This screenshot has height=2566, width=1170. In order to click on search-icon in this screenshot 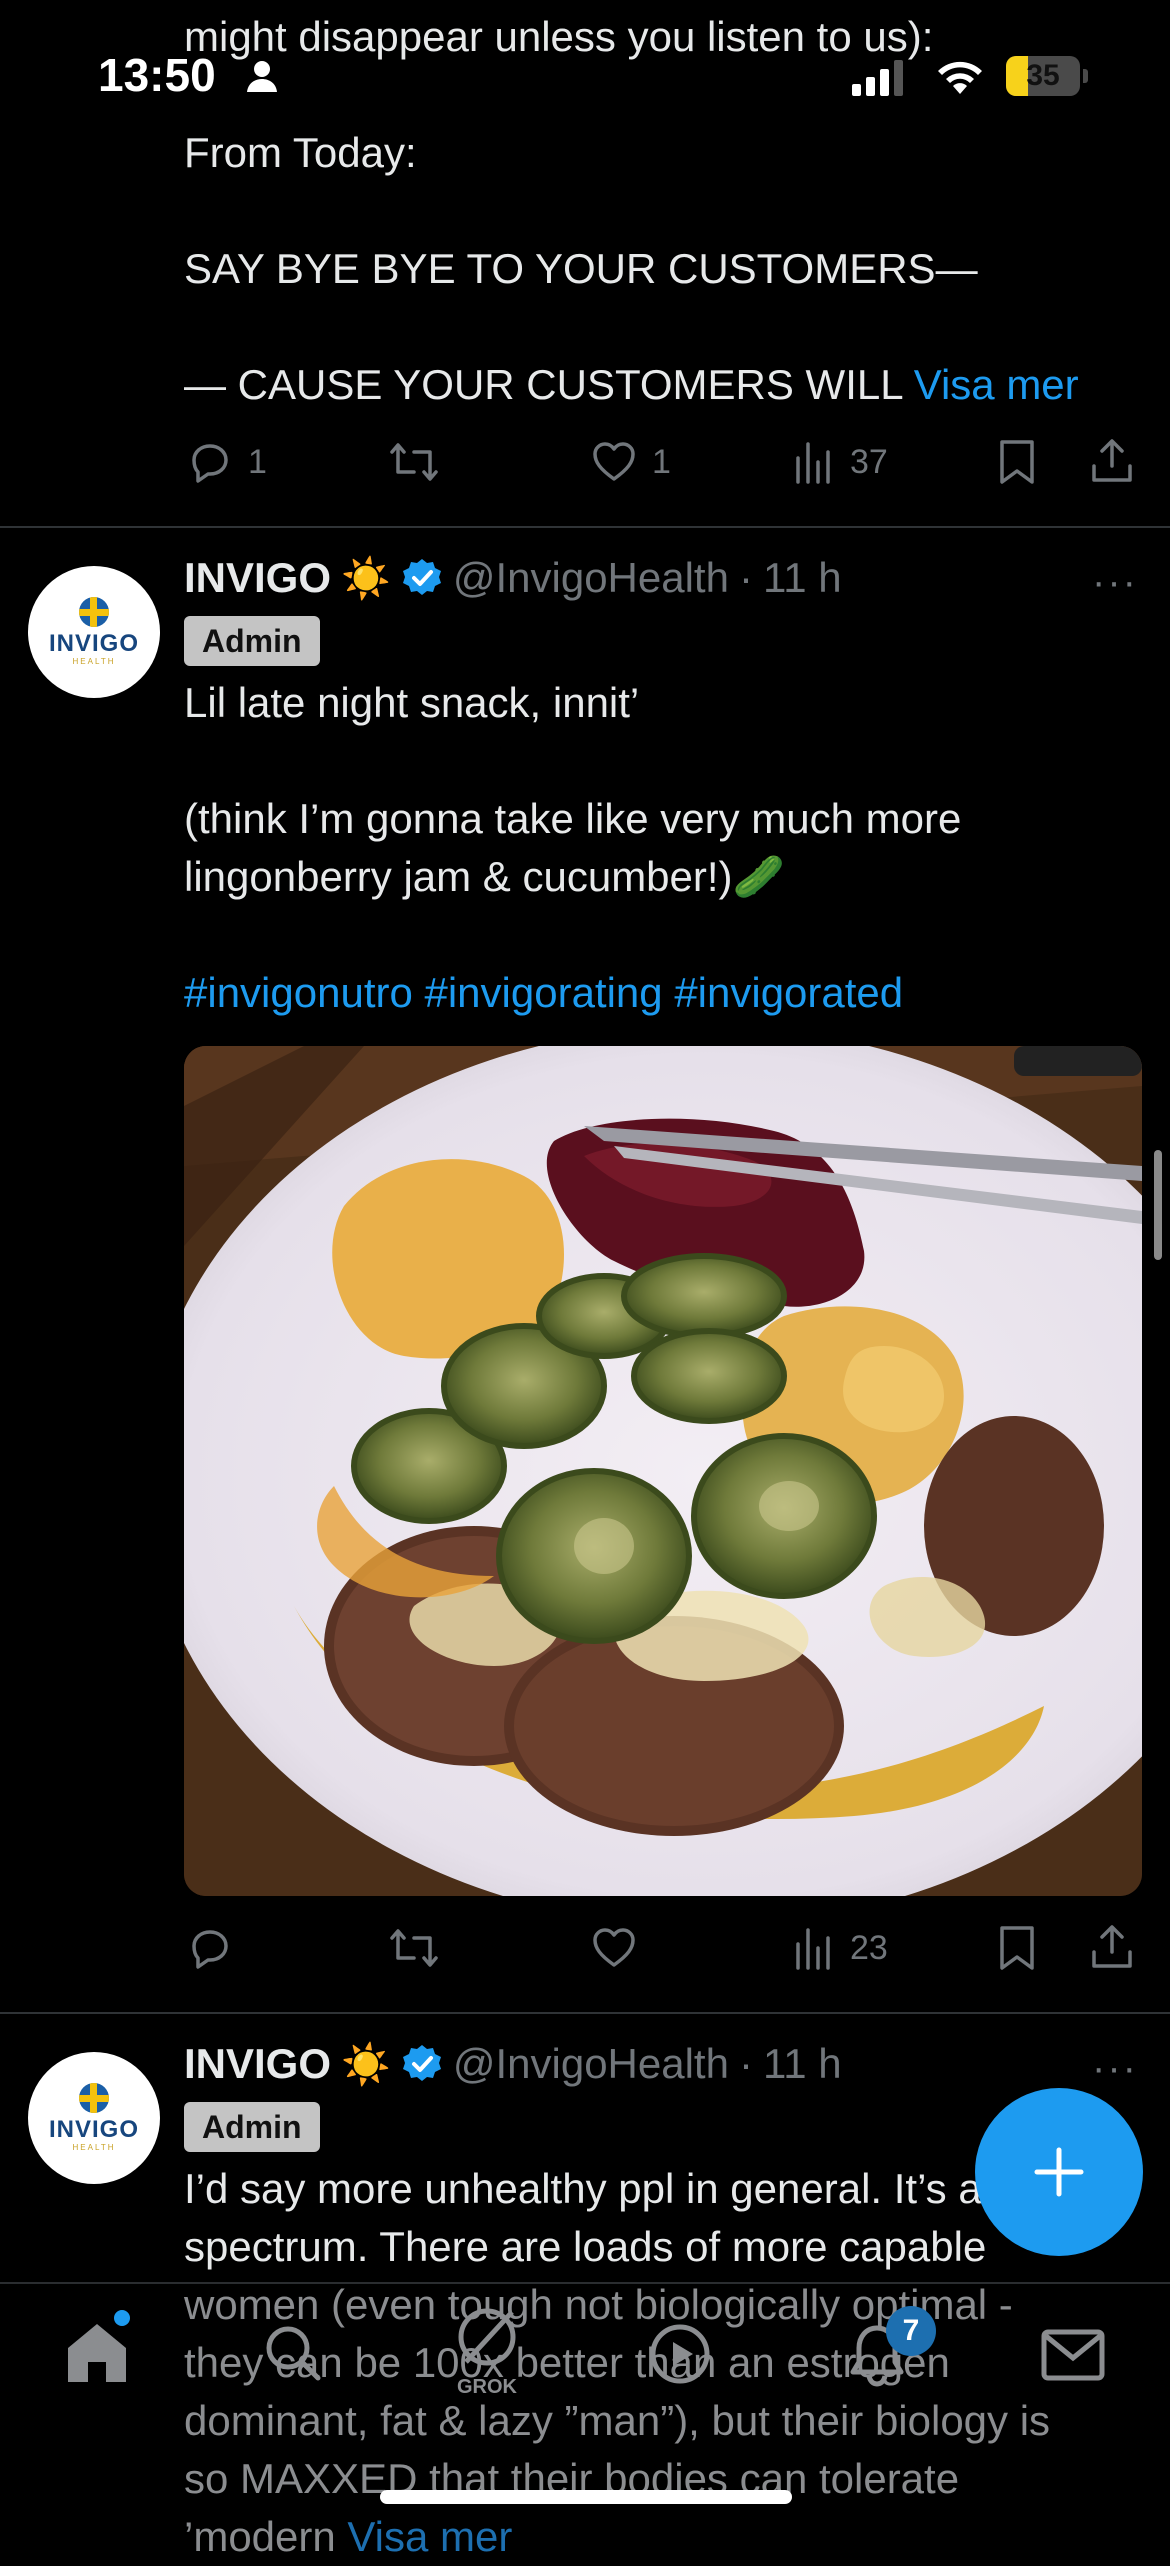, I will do `click(293, 2353)`.